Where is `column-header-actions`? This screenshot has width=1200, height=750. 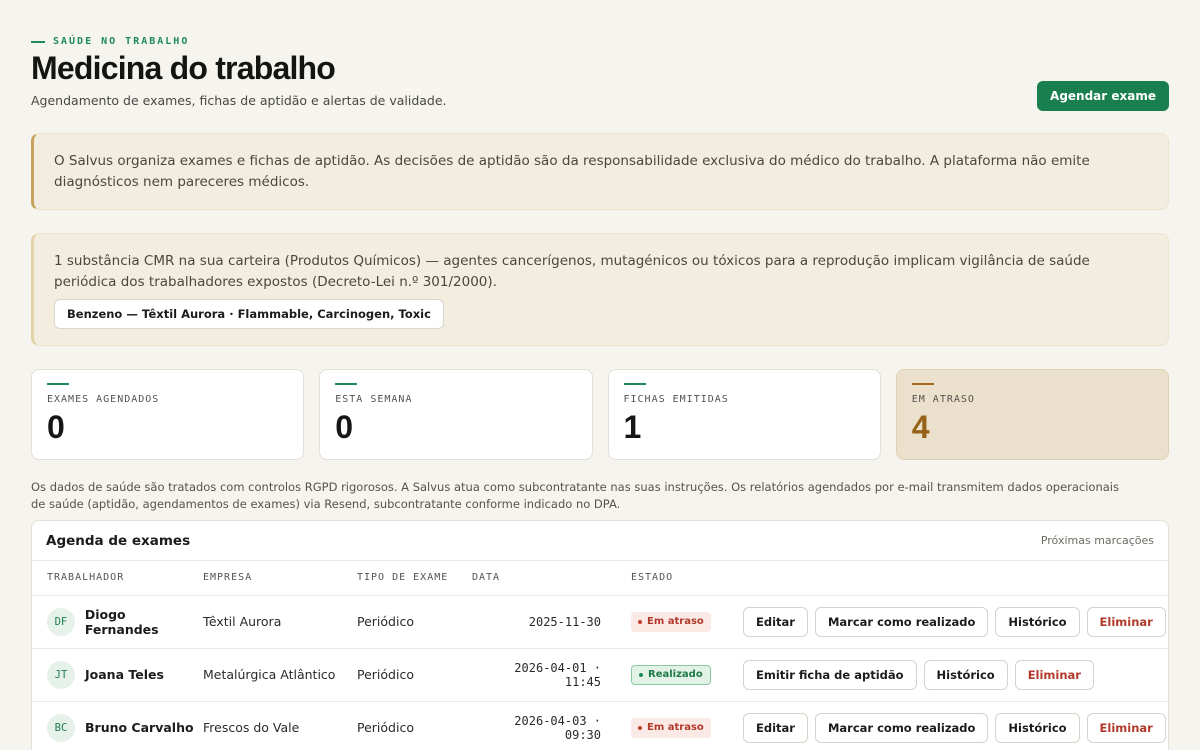 column-header-actions is located at coordinates (955, 578).